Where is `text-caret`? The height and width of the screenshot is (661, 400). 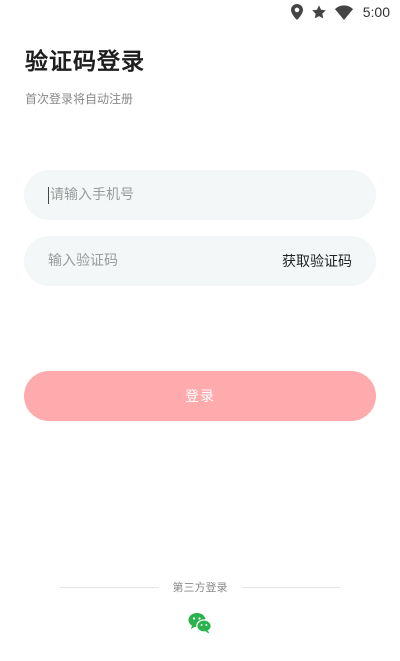
text-caret is located at coordinates (48, 195).